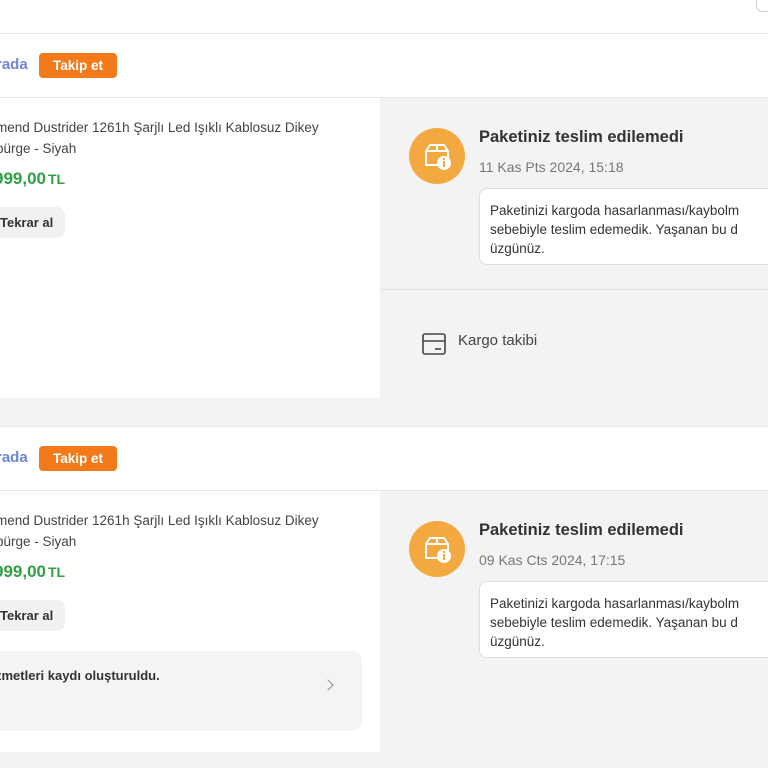 This screenshot has height=768, width=768. Describe the element at coordinates (328, 685) in the screenshot. I see `chevron-right-icon` at that location.